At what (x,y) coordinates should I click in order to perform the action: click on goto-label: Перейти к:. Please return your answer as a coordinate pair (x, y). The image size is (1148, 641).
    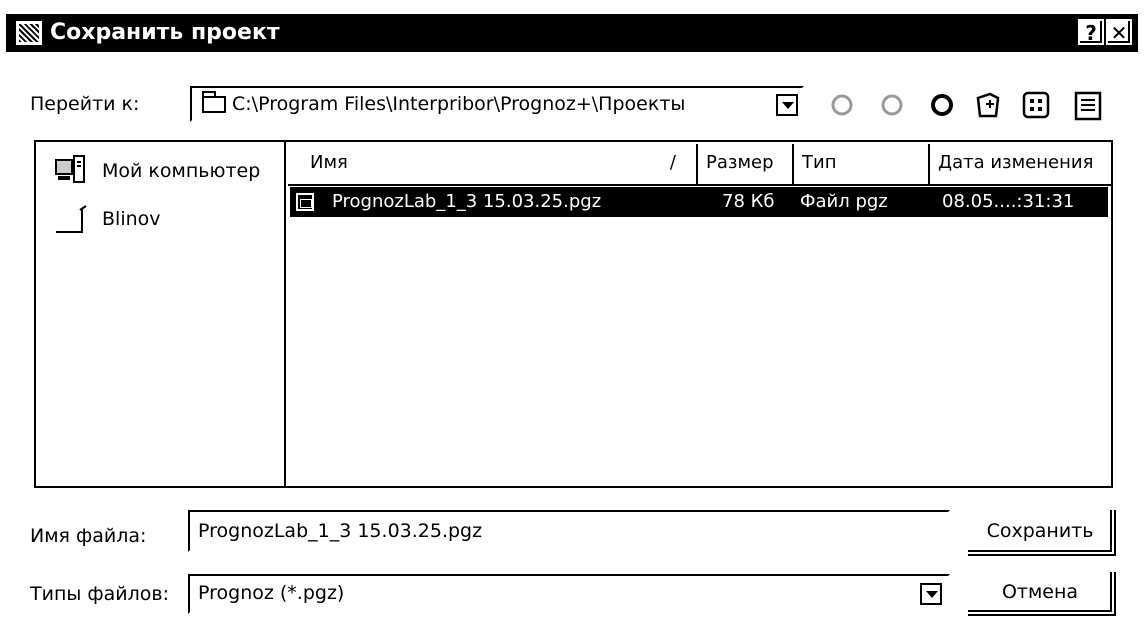
    Looking at the image, I should click on (85, 104).